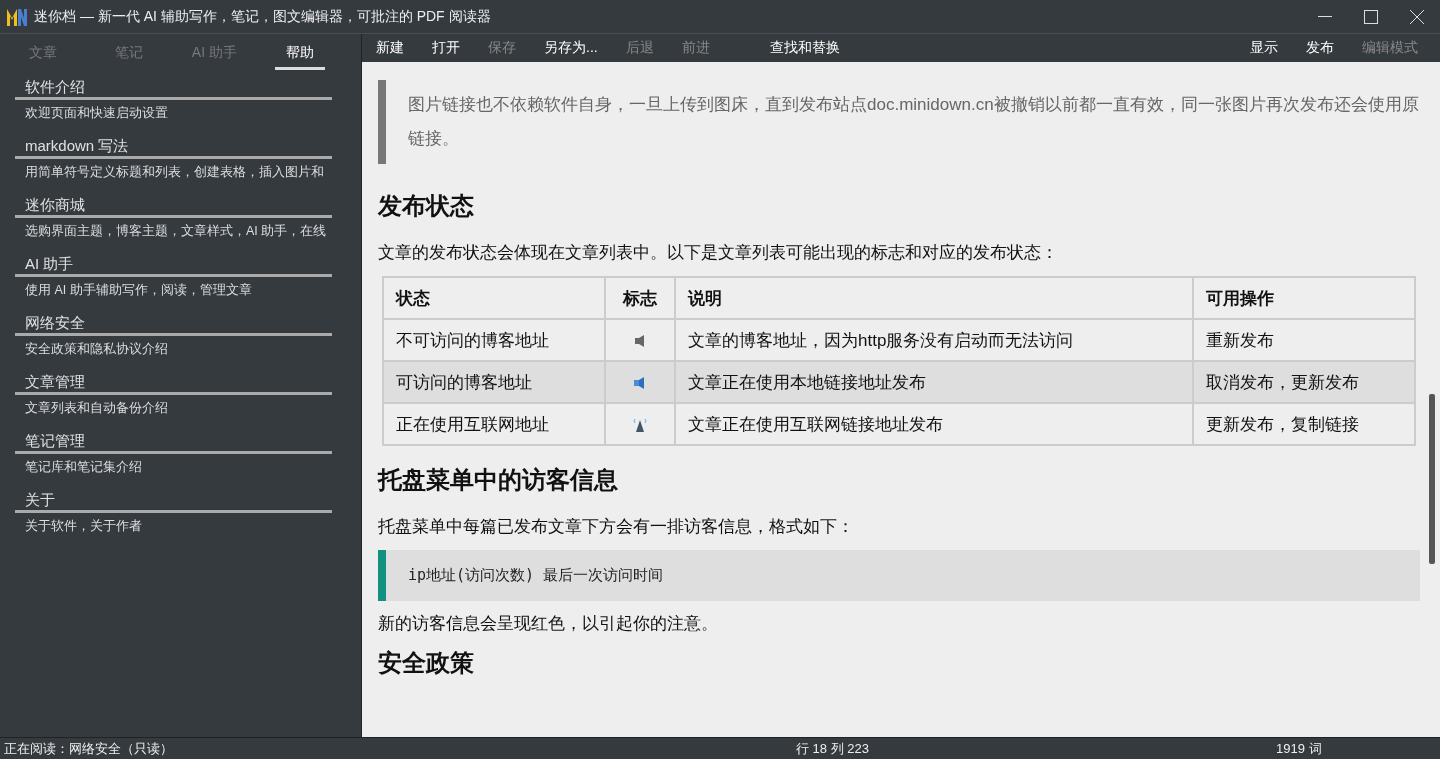 This screenshot has height=759, width=1440. What do you see at coordinates (173, 383) in the screenshot?
I see `help-topic-title: 文章管理` at bounding box center [173, 383].